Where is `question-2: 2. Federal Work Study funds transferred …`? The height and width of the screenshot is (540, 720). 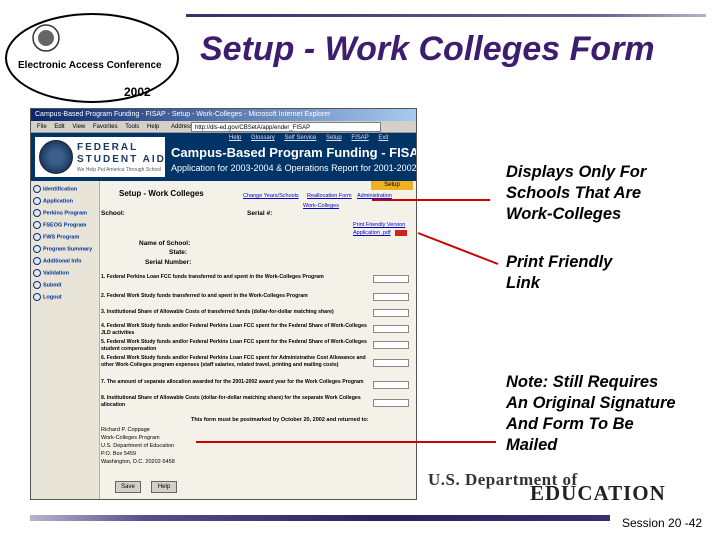
question-2: 2. Federal Work Study funds transferred … is located at coordinates (204, 296).